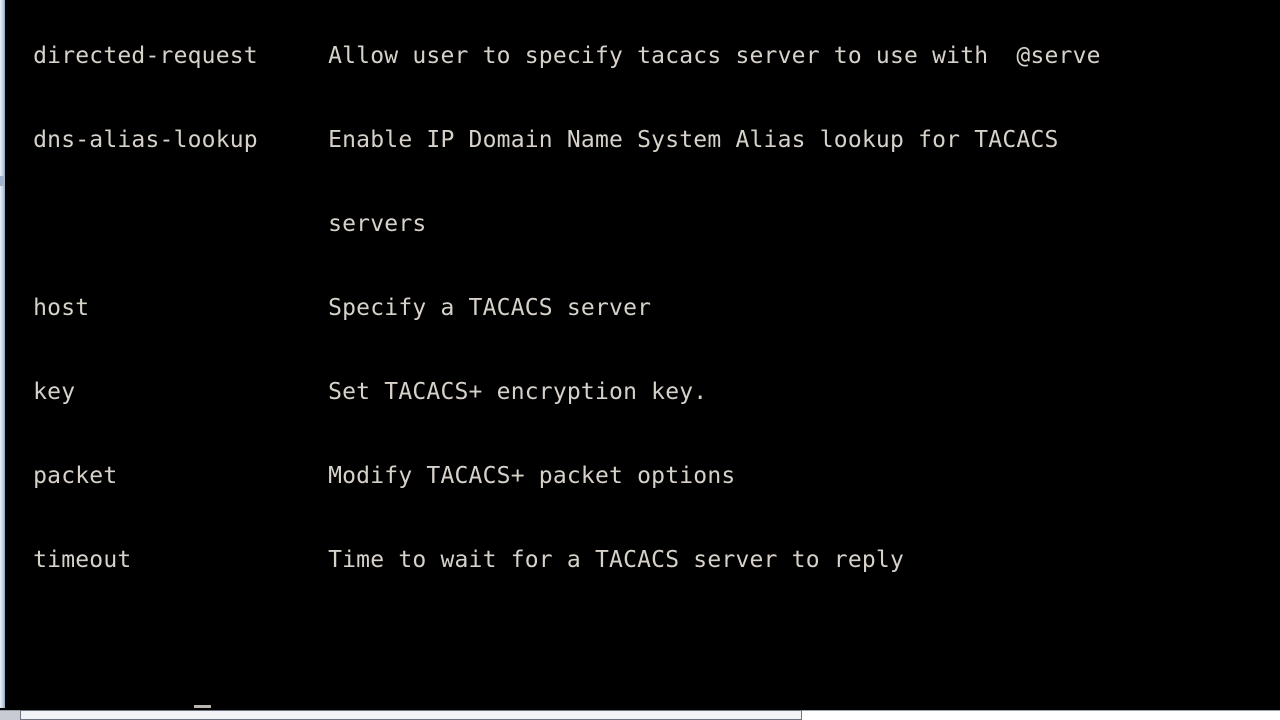 This screenshot has width=1280, height=720. What do you see at coordinates (328, 308) in the screenshot?
I see `terminal-line: host Specify a TACACS server` at bounding box center [328, 308].